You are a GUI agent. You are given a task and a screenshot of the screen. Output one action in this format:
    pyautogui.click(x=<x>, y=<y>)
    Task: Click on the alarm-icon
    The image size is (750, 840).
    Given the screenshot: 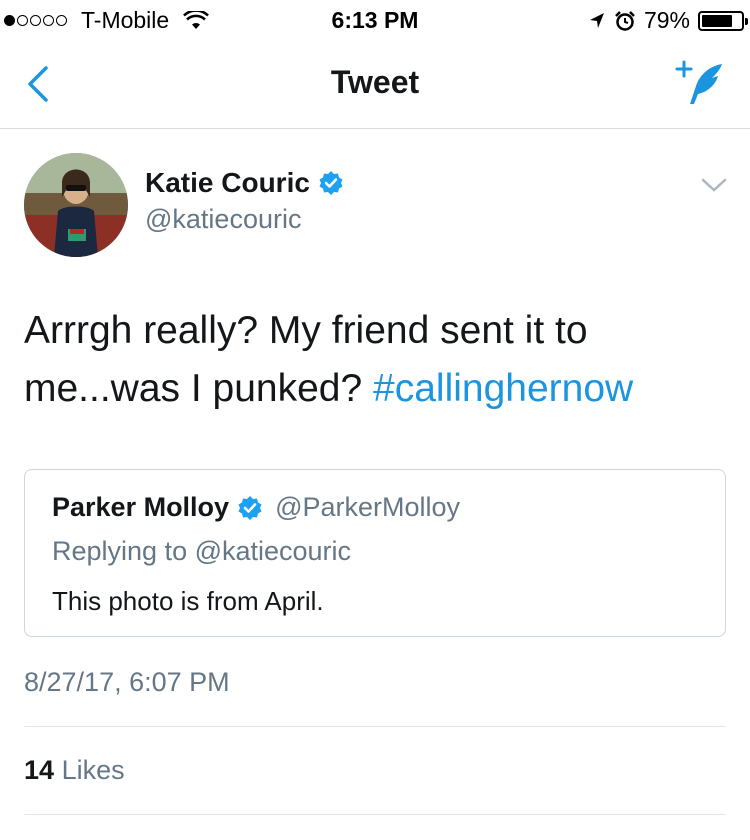 What is the action you would take?
    pyautogui.click(x=625, y=20)
    